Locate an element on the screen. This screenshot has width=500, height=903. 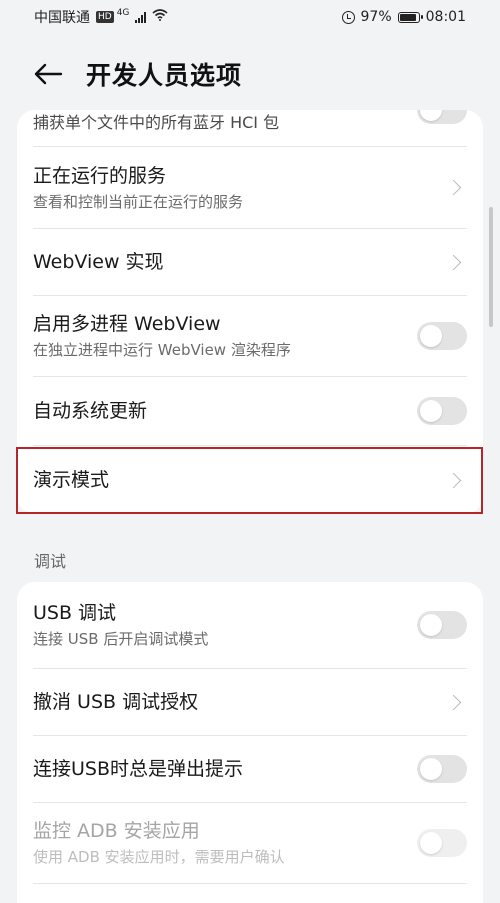
page-title: 开发人员选项 is located at coordinates (164, 75).